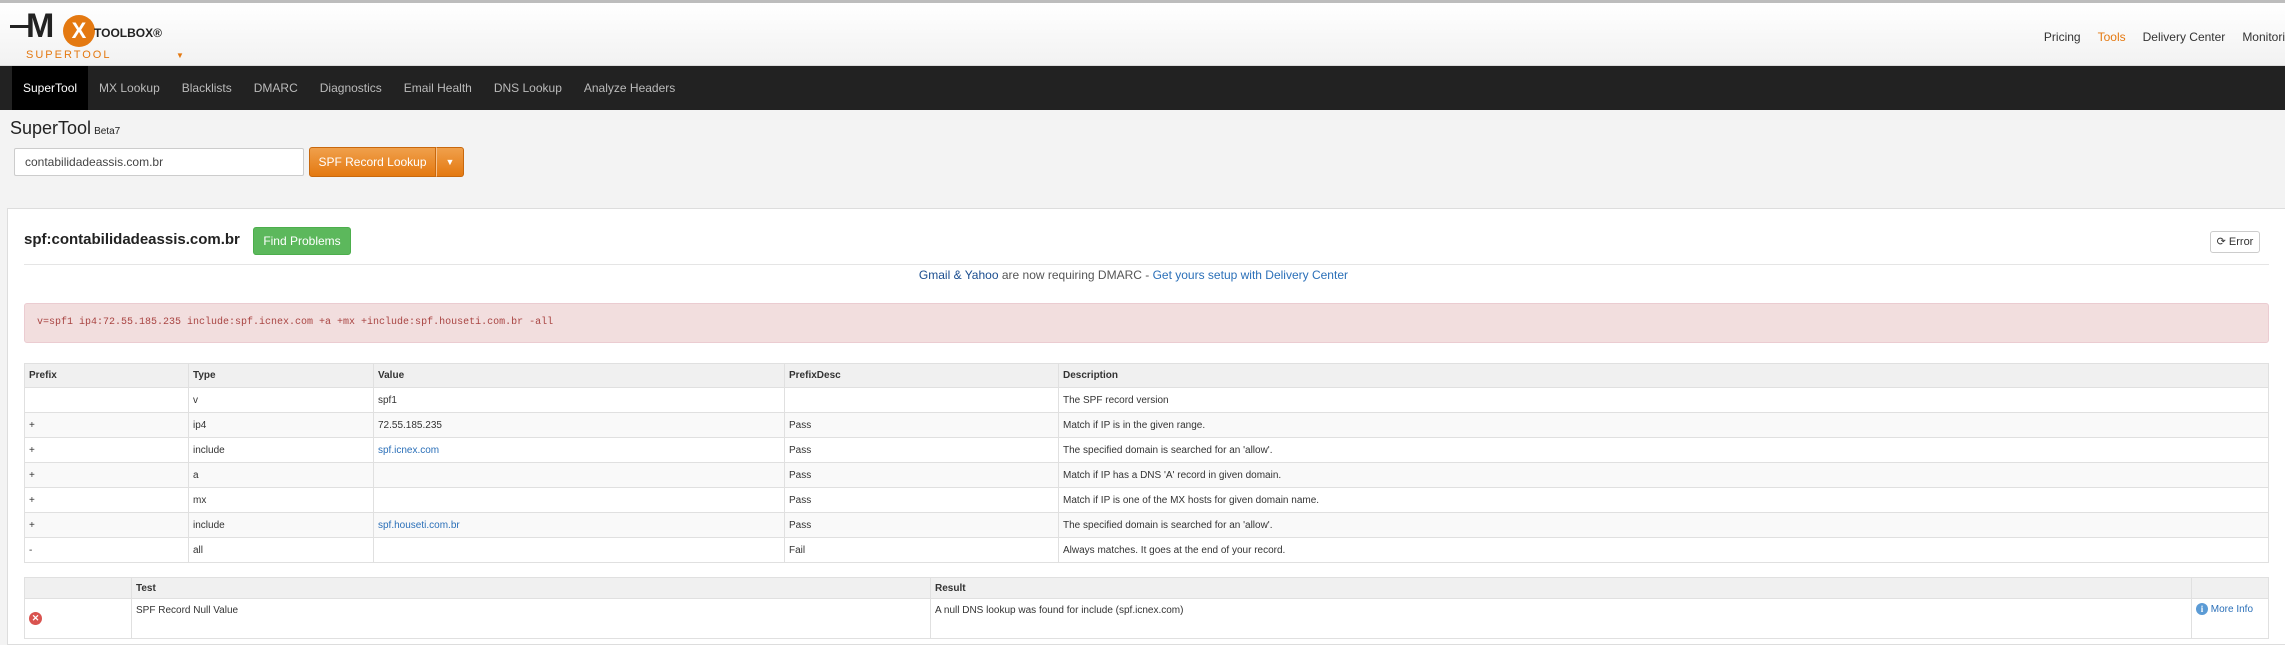 The height and width of the screenshot is (645, 2285). What do you see at coordinates (79, 31) in the screenshot?
I see `logo-x: X` at bounding box center [79, 31].